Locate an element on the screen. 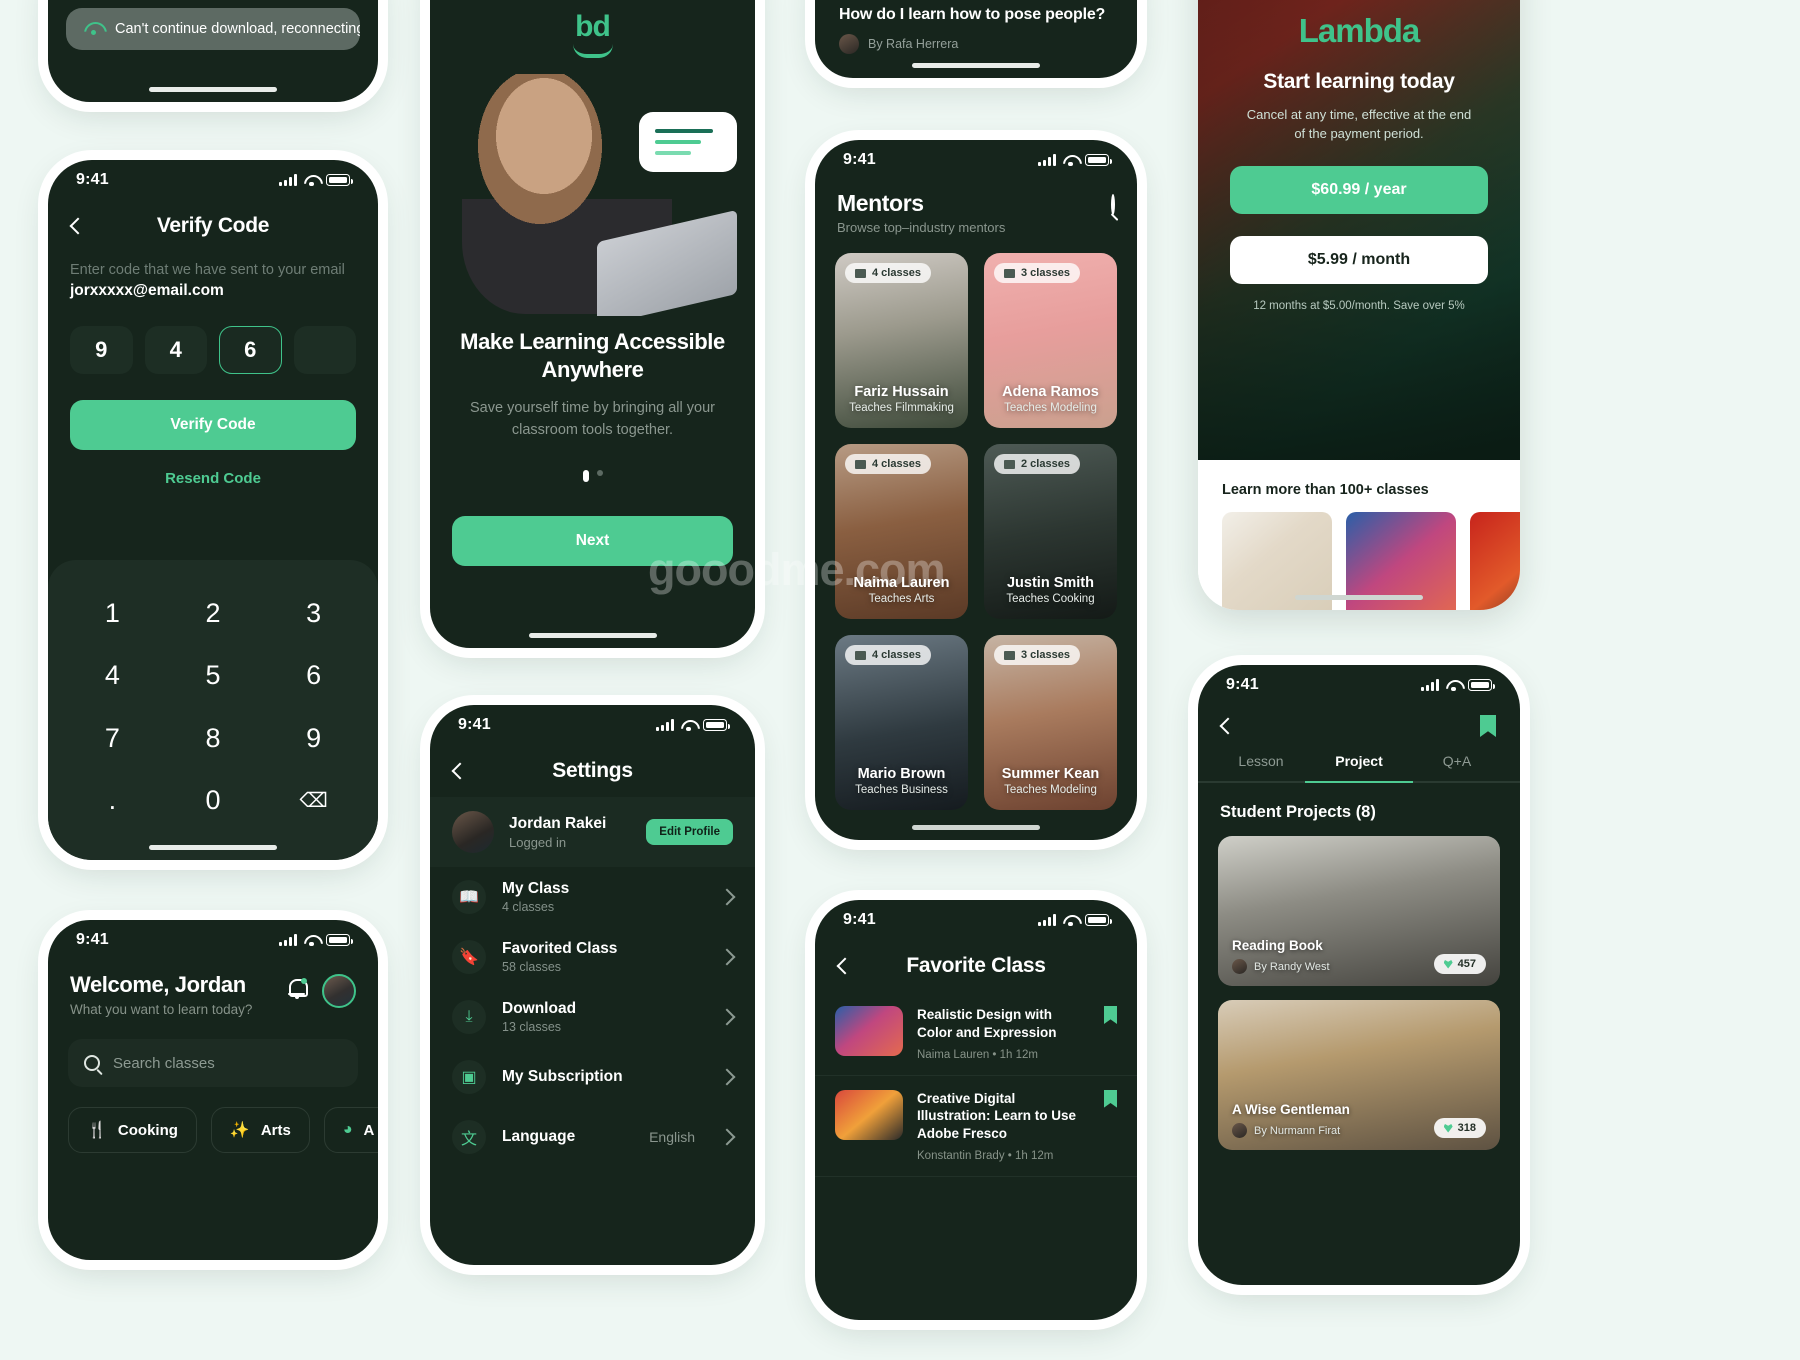 This screenshot has width=1800, height=1360. profile-row: Jordan Rakei Logged in Edit Profile is located at coordinates (592, 832).